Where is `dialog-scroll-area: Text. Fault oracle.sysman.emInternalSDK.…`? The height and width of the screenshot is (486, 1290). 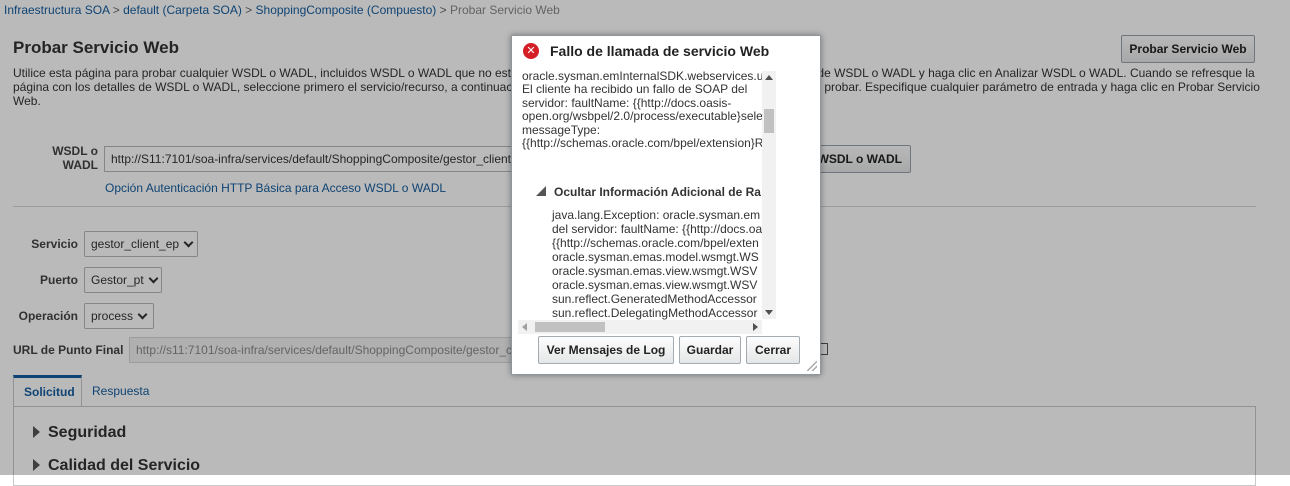
dialog-scroll-area: Text. Fault oracle.sysman.emInternalSDK.… is located at coordinates (647, 200).